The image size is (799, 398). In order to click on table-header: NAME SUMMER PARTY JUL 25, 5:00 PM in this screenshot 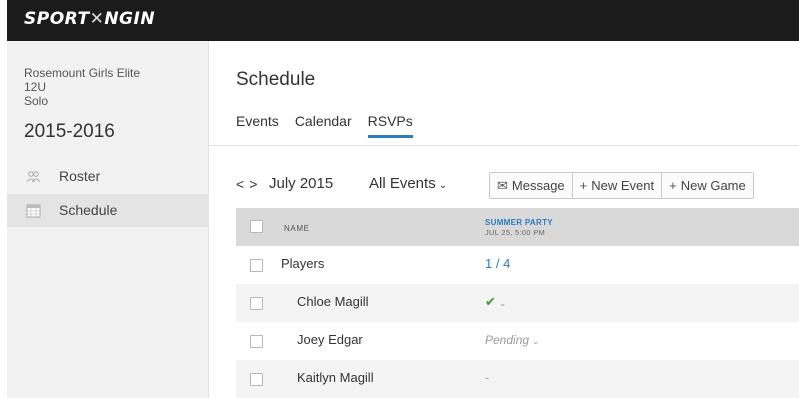, I will do `click(517, 227)`.